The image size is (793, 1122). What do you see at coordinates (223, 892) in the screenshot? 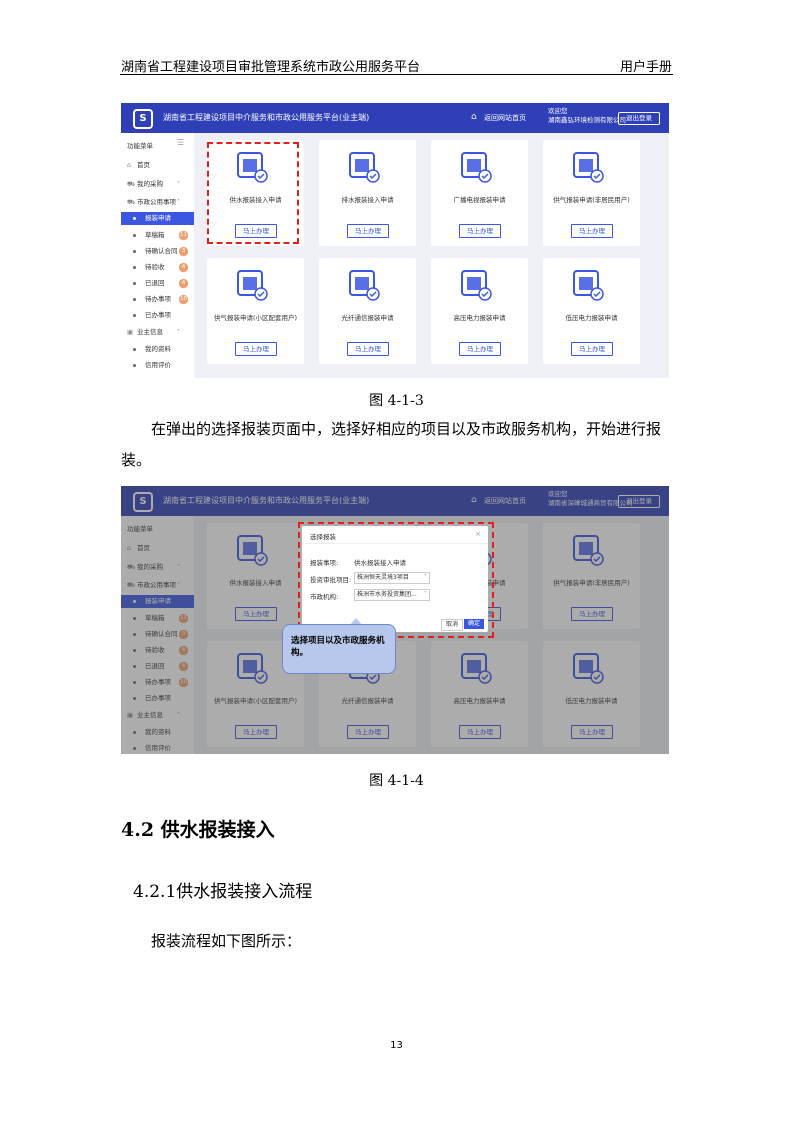
I see `subsection-heading: 4.2.1供水报装接入流程` at bounding box center [223, 892].